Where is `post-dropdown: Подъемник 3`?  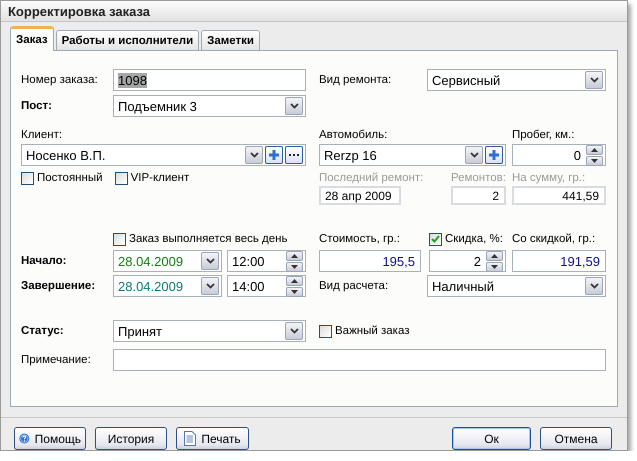
post-dropdown: Подъемник 3 is located at coordinates (209, 106).